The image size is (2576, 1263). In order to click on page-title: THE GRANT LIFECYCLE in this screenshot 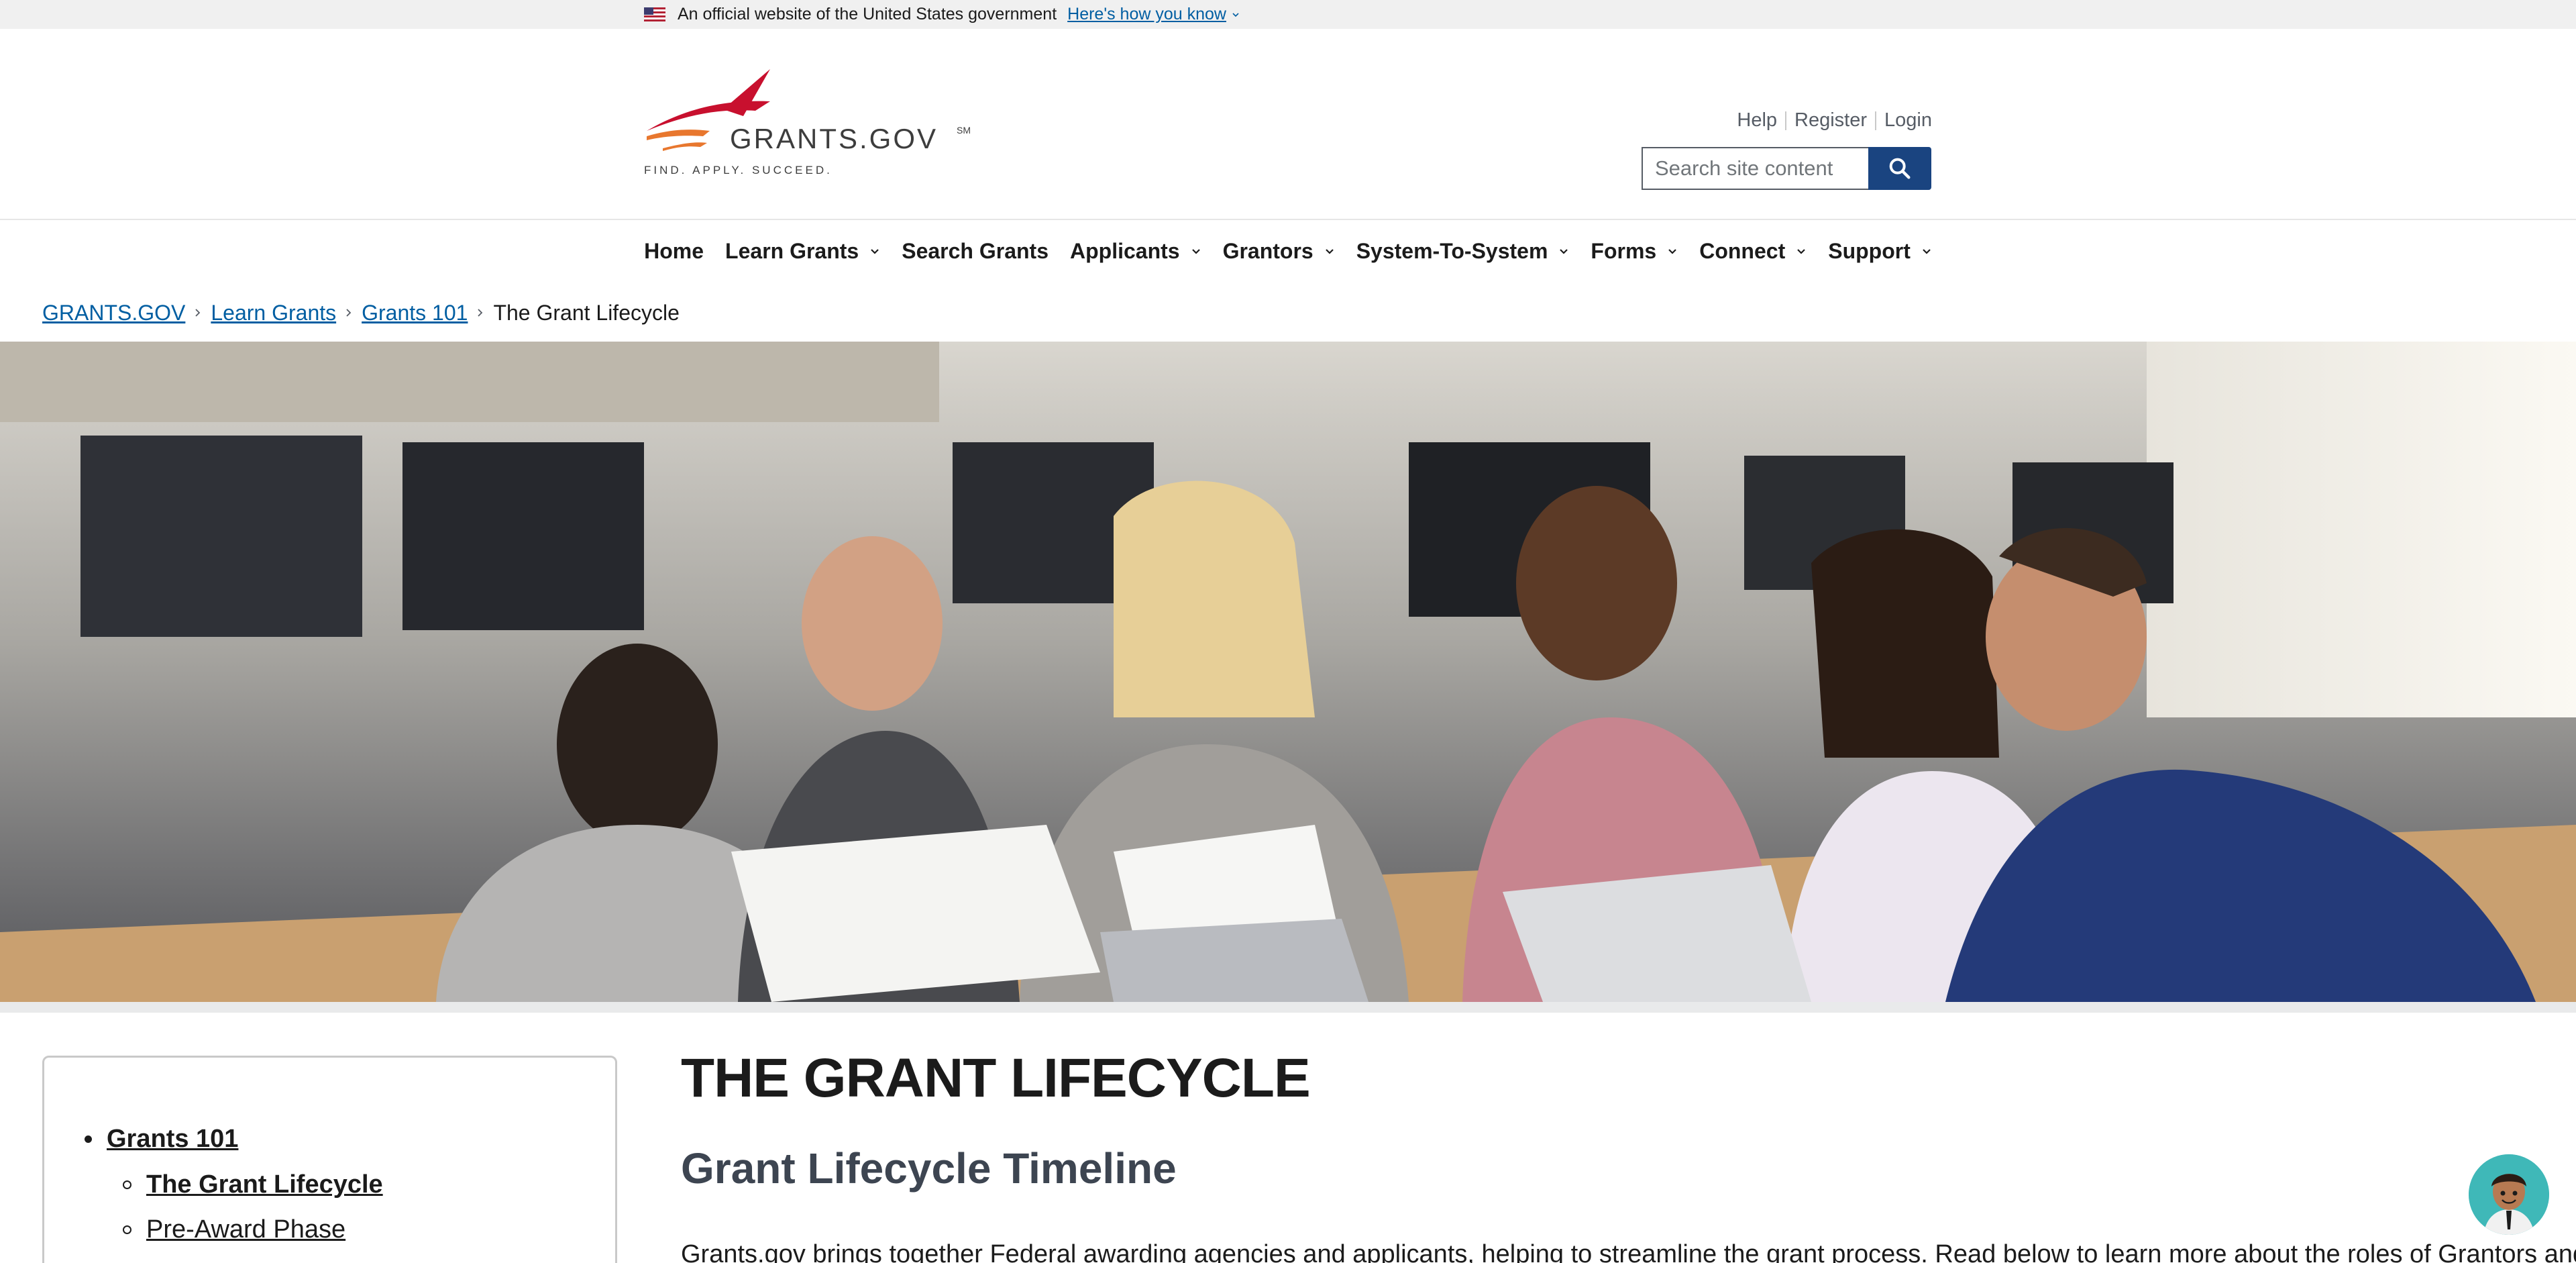, I will do `click(996, 1078)`.